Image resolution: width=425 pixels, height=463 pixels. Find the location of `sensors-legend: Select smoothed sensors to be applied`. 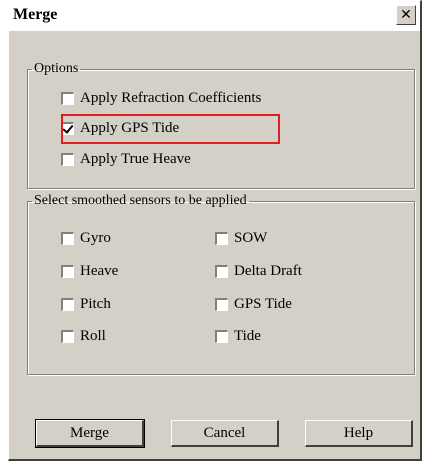

sensors-legend: Select smoothed sensors to be applied is located at coordinates (140, 200).